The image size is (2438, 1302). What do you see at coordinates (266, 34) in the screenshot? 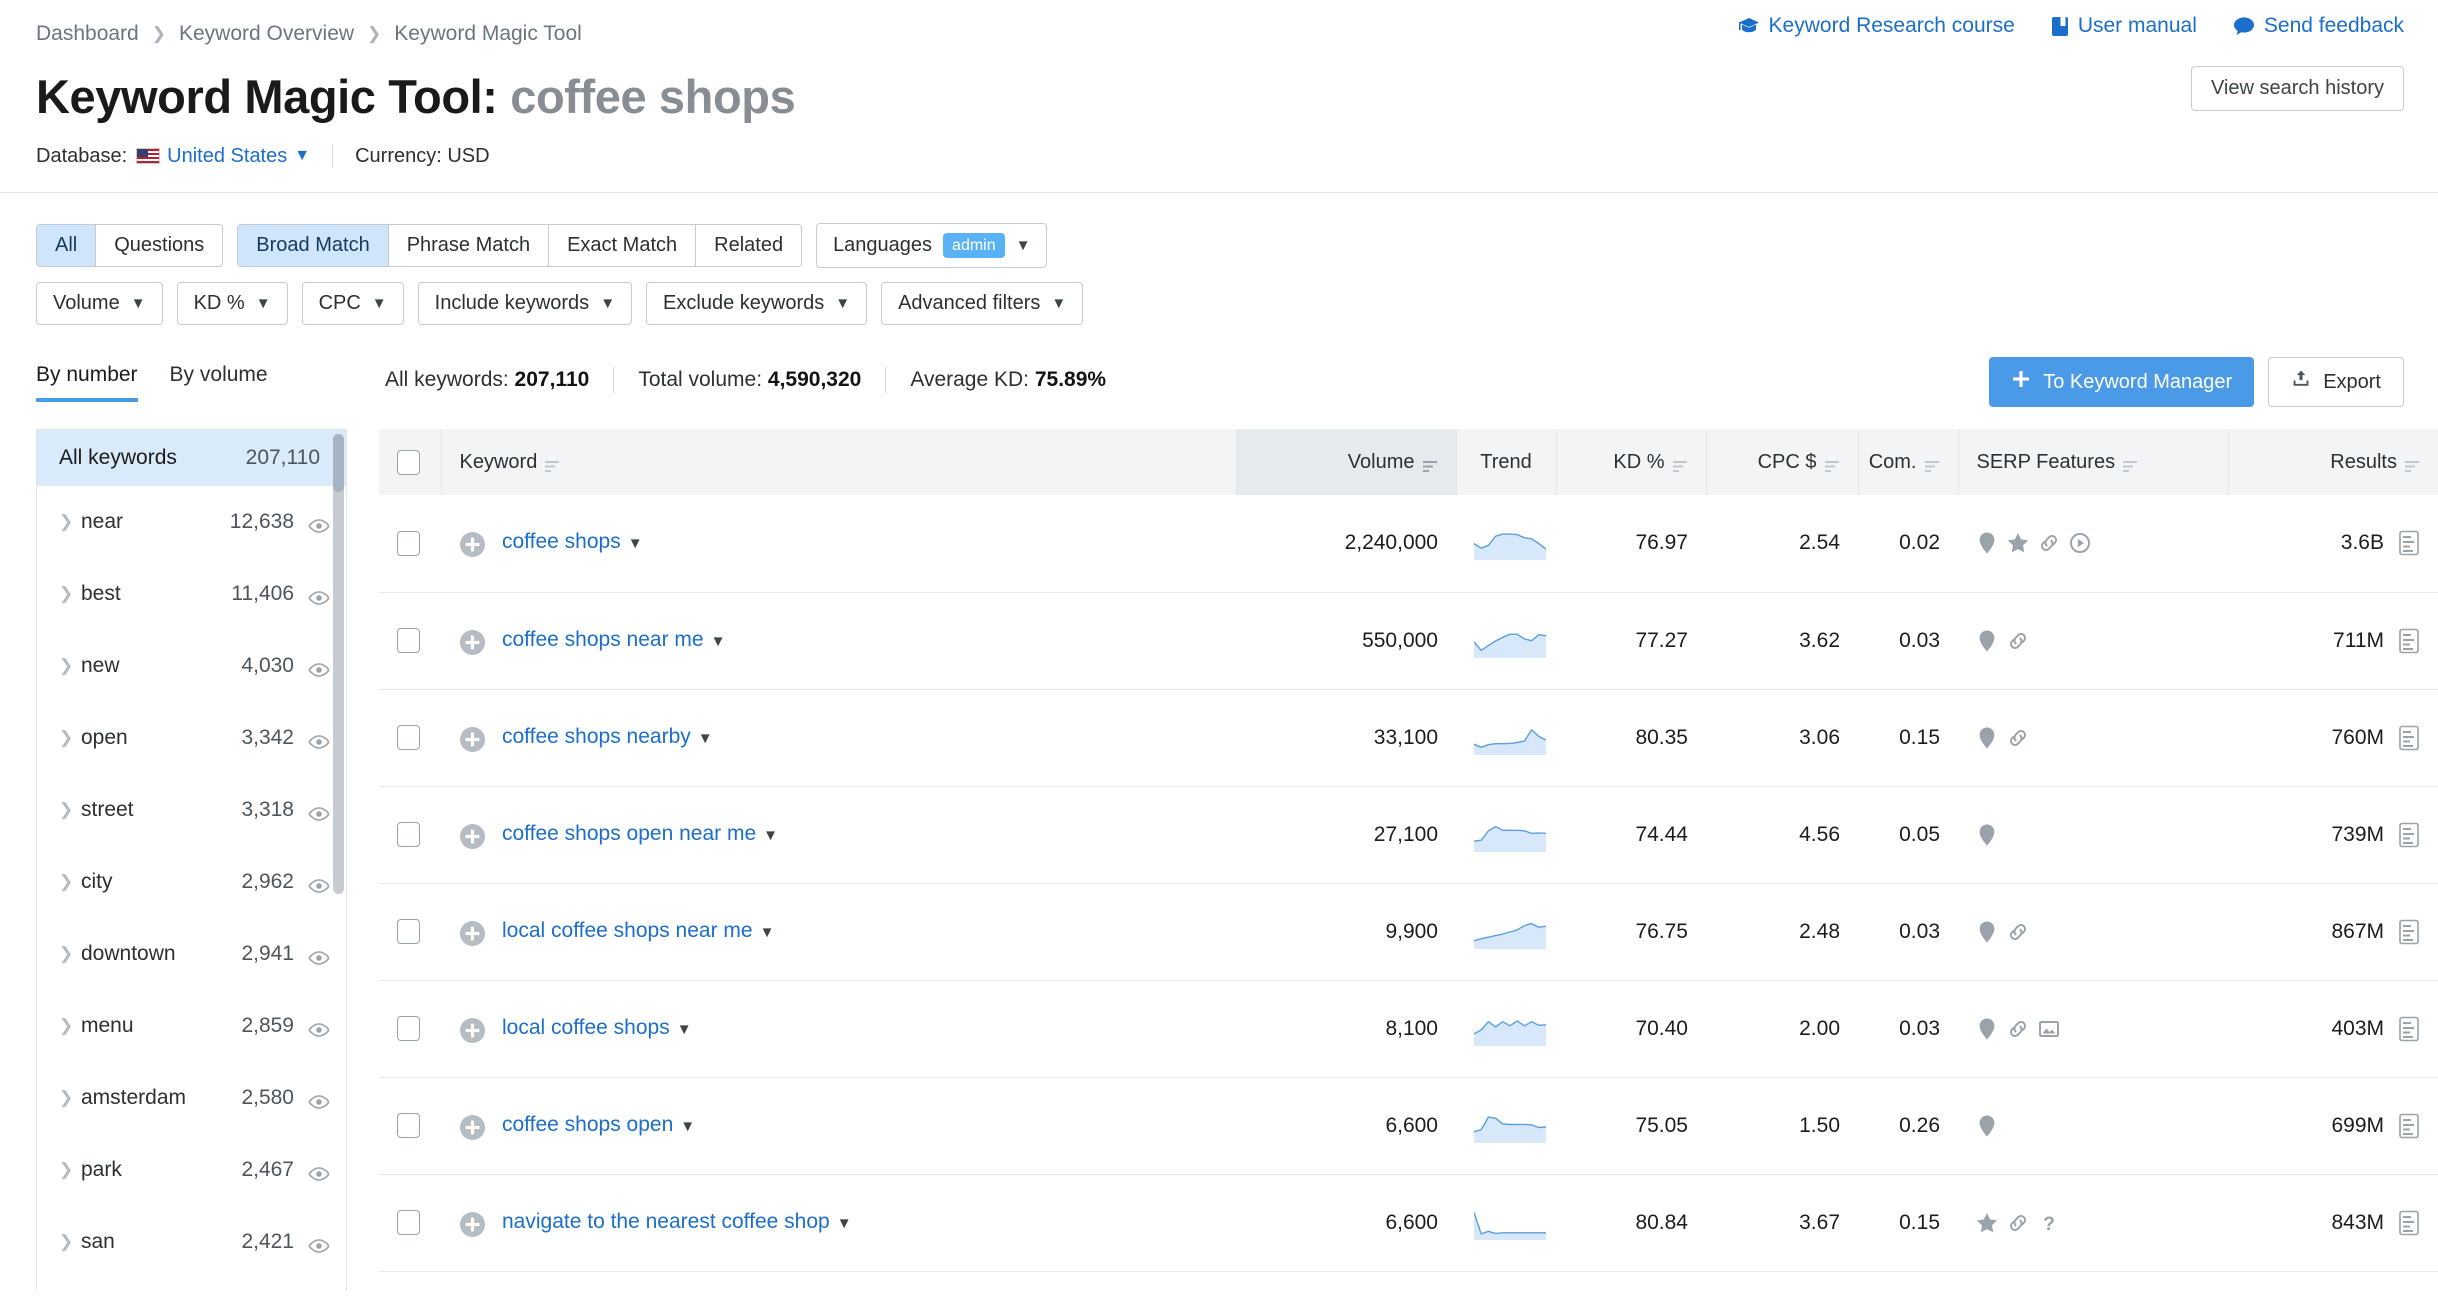
I see `breadcrumb-item-1: Keyword Overview` at bounding box center [266, 34].